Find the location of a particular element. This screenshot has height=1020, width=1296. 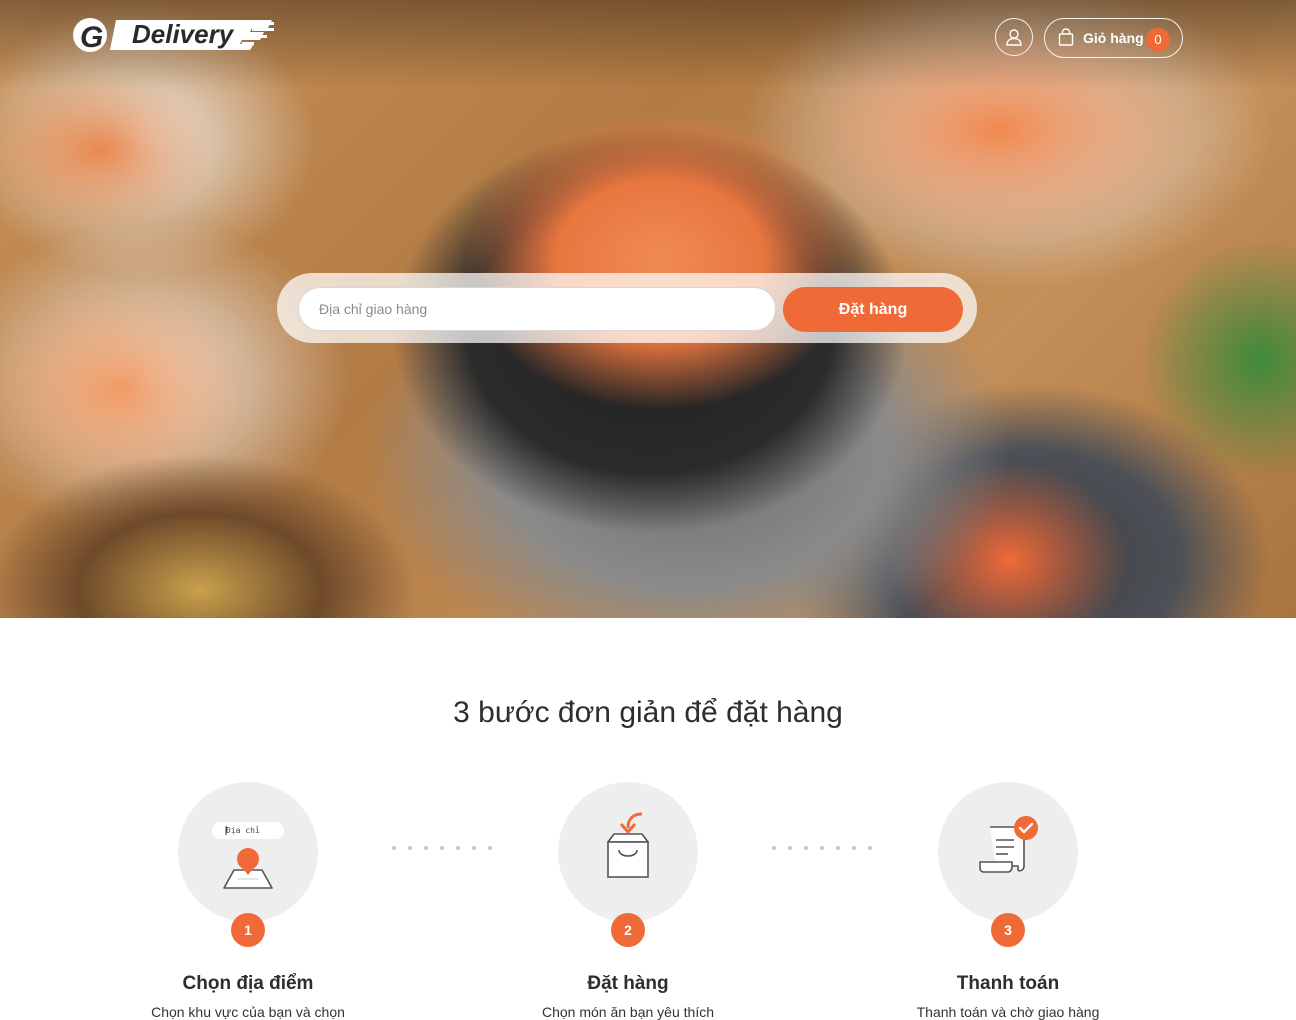

cart-count-badge: 0 is located at coordinates (1158, 40).